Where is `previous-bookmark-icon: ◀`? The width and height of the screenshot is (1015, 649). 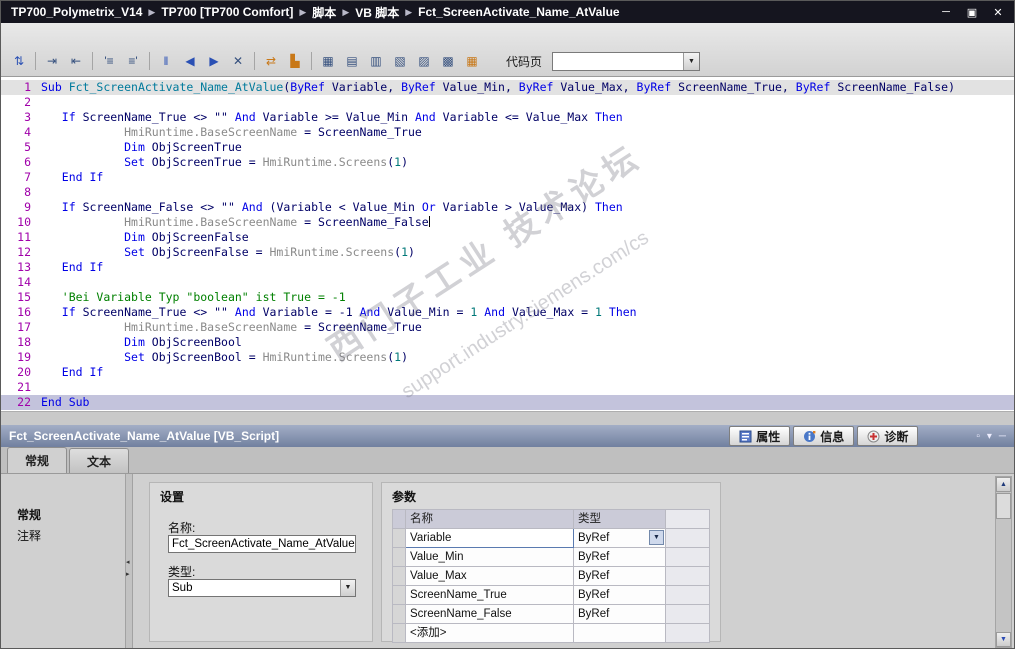 previous-bookmark-icon: ◀ is located at coordinates (190, 61).